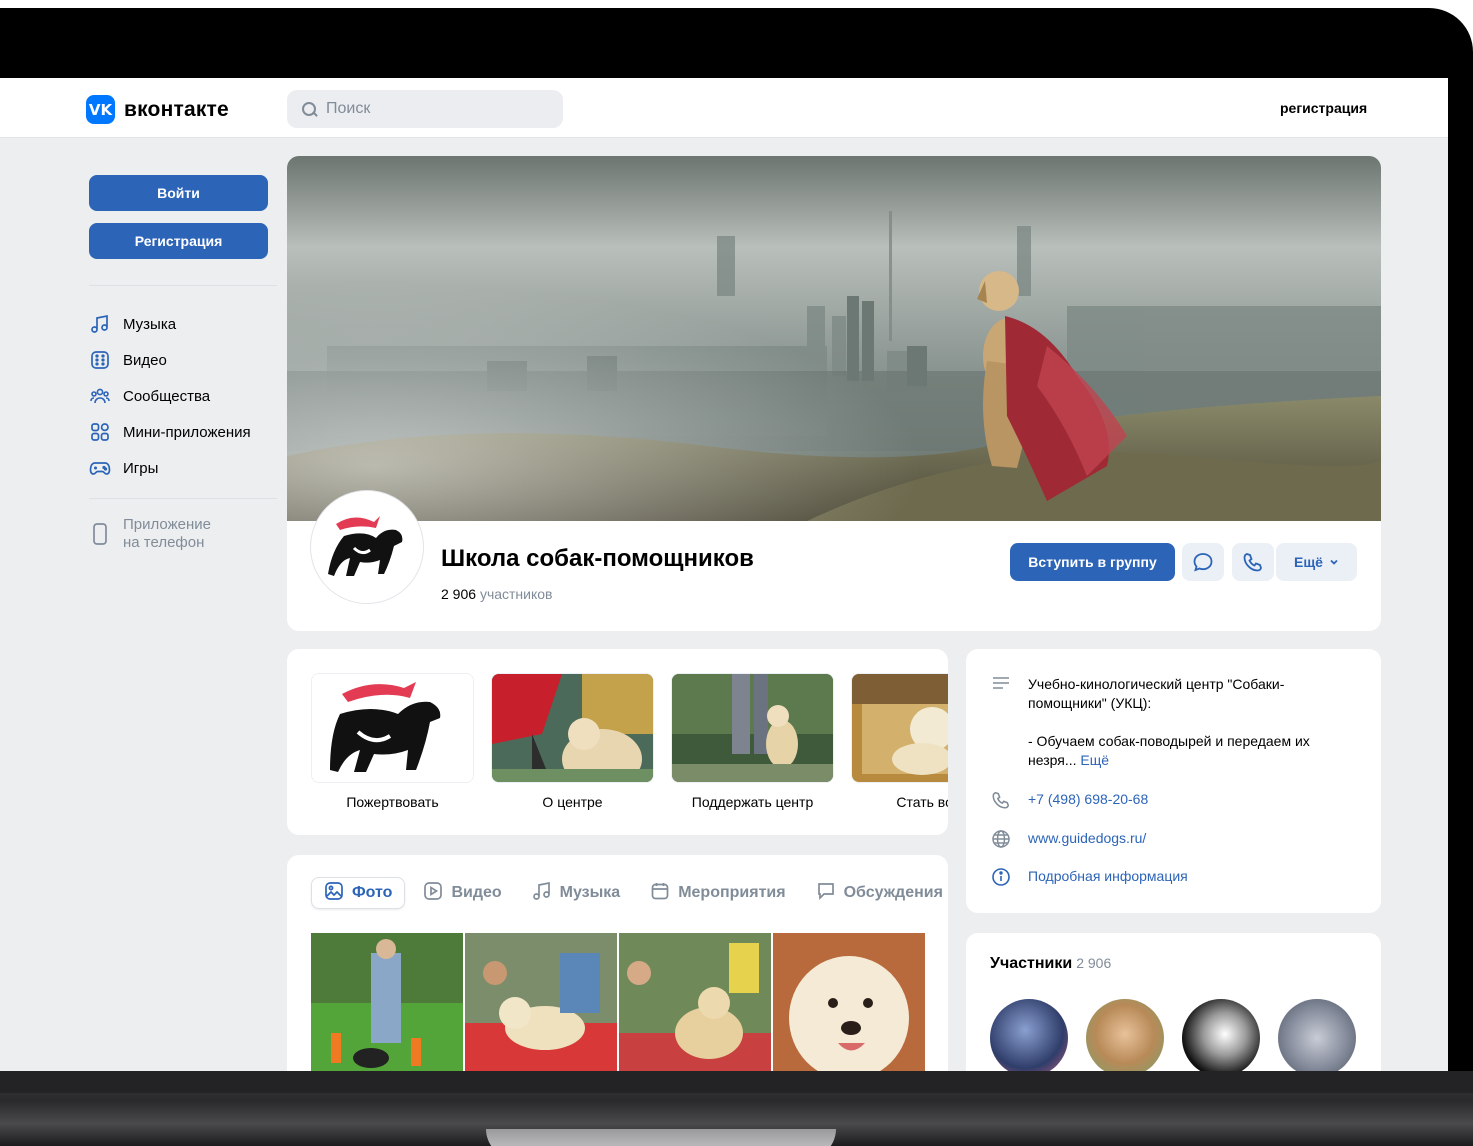  What do you see at coordinates (732, 892) in the screenshot?
I see `tab-label: Мероприятия` at bounding box center [732, 892].